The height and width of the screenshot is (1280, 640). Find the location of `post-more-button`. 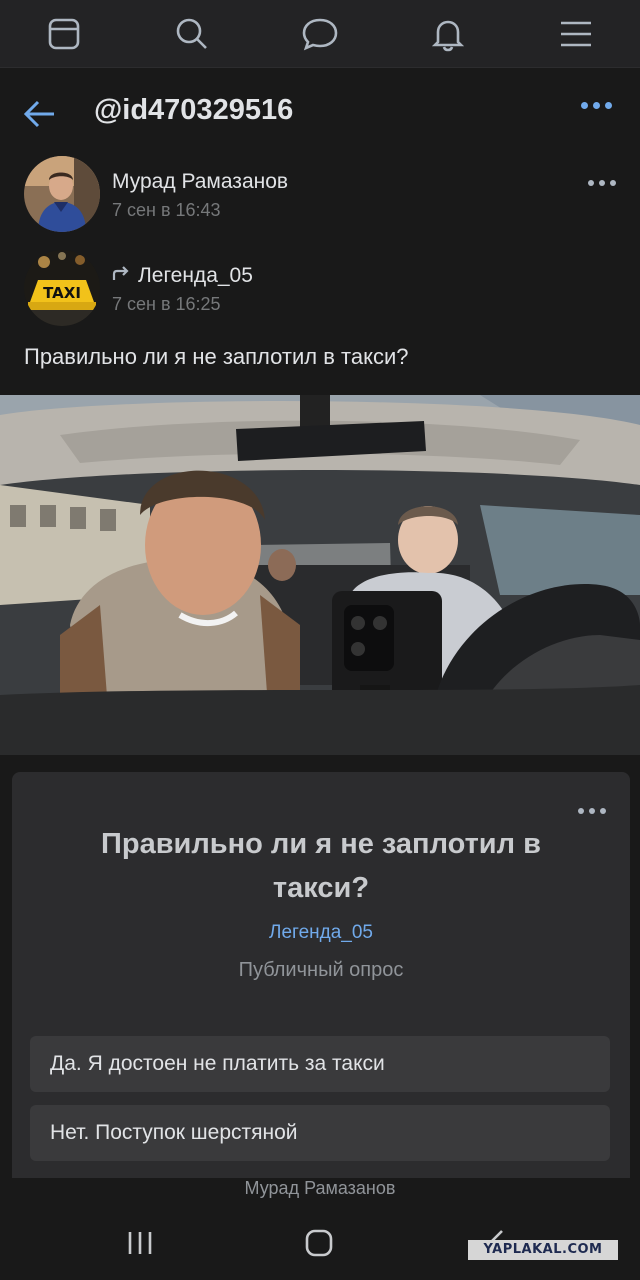

post-more-button is located at coordinates (602, 183).